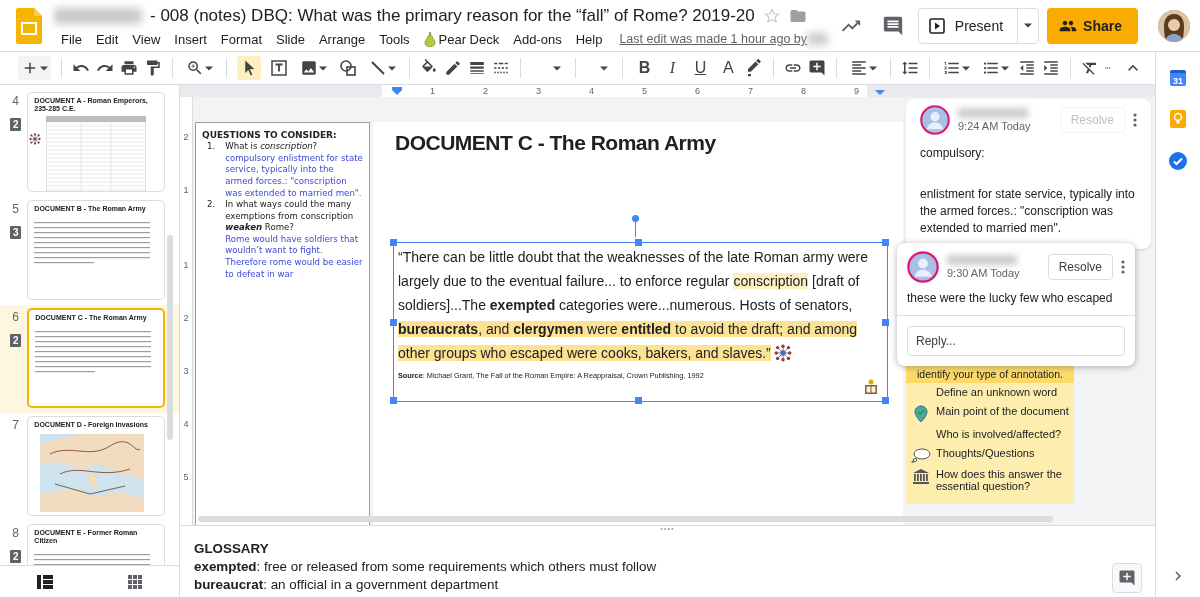  Describe the element at coordinates (728, 68) in the screenshot. I see `format-button: A` at that location.